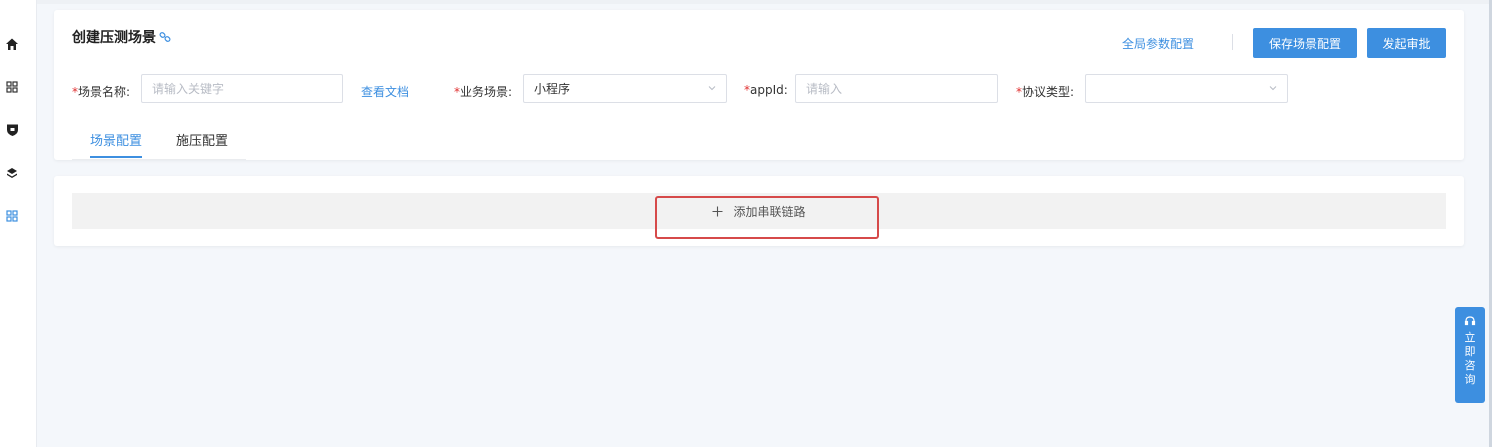 This screenshot has height=447, width=1492. What do you see at coordinates (1158, 43) in the screenshot?
I see `global-config-link: 全局参数配置` at bounding box center [1158, 43].